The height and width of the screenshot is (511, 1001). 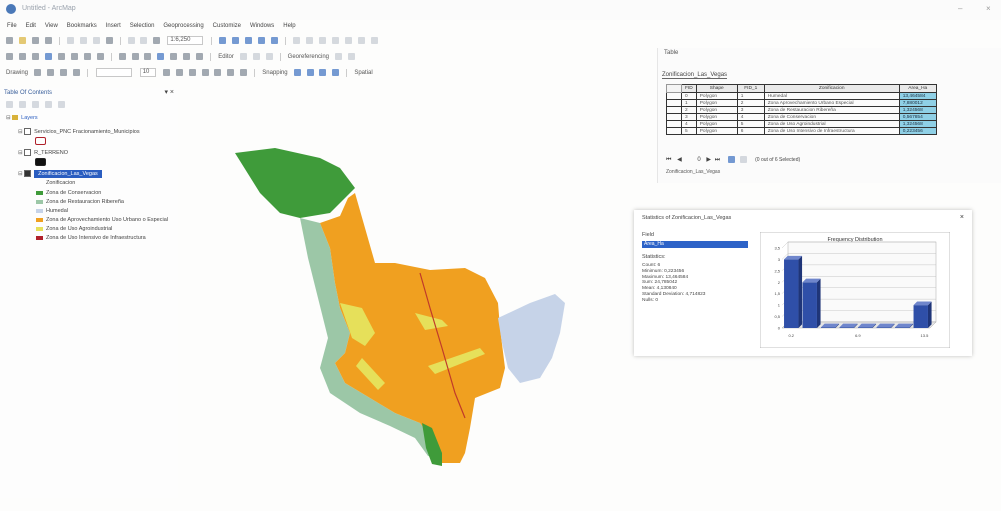 I want to click on italic-icon, so click(x=179, y=72).